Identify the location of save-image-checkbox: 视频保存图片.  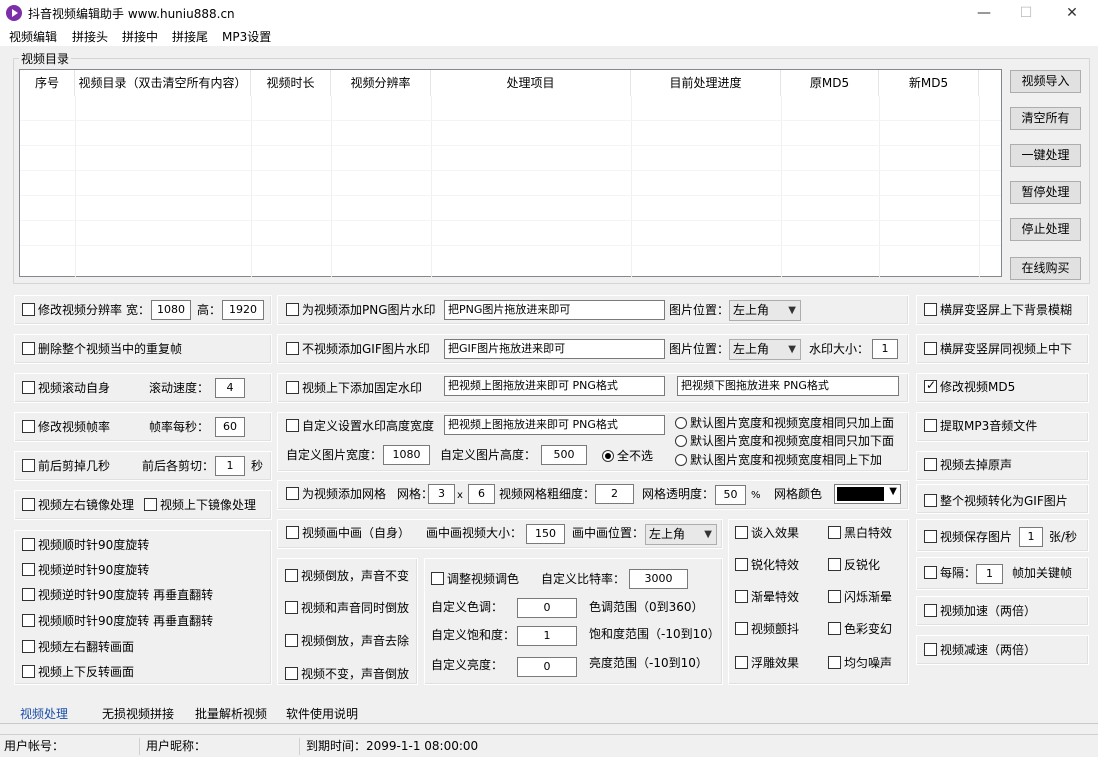
(968, 537).